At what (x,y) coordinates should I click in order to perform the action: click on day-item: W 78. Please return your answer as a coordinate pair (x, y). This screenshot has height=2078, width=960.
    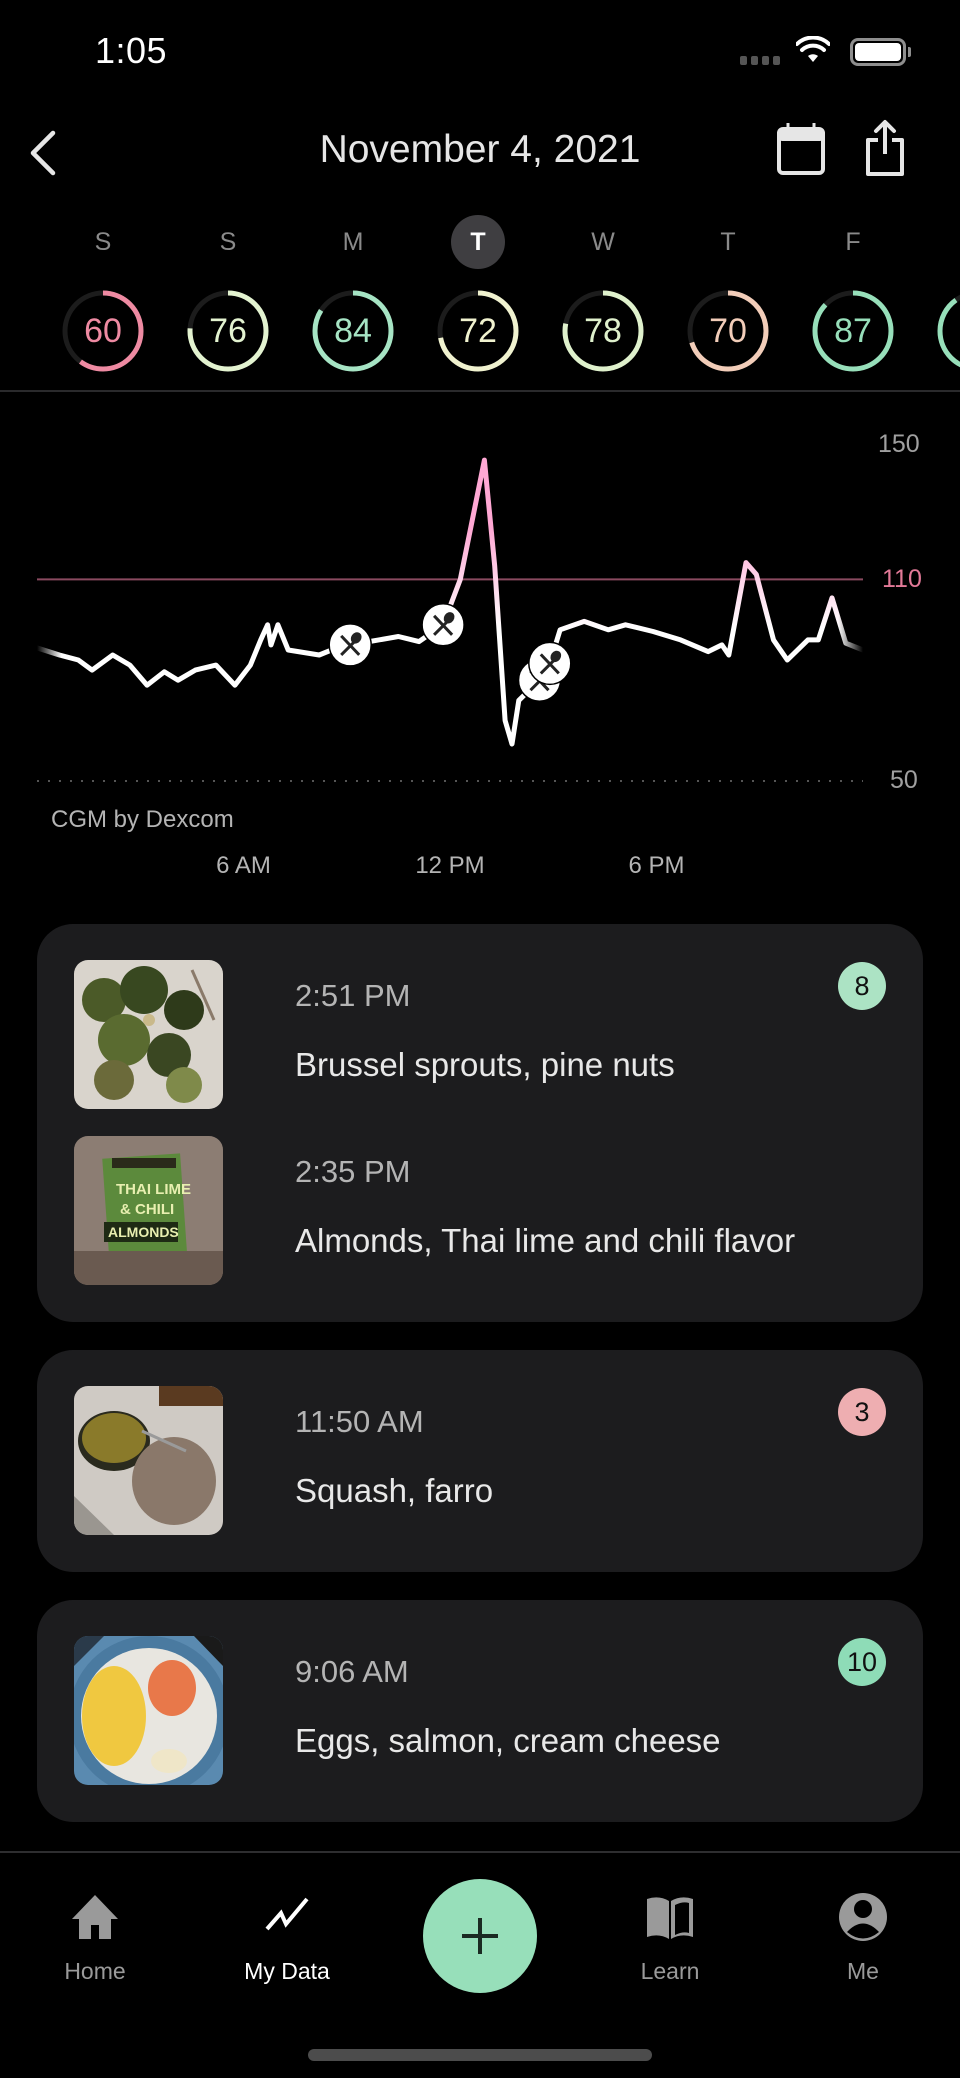
    Looking at the image, I should click on (603, 295).